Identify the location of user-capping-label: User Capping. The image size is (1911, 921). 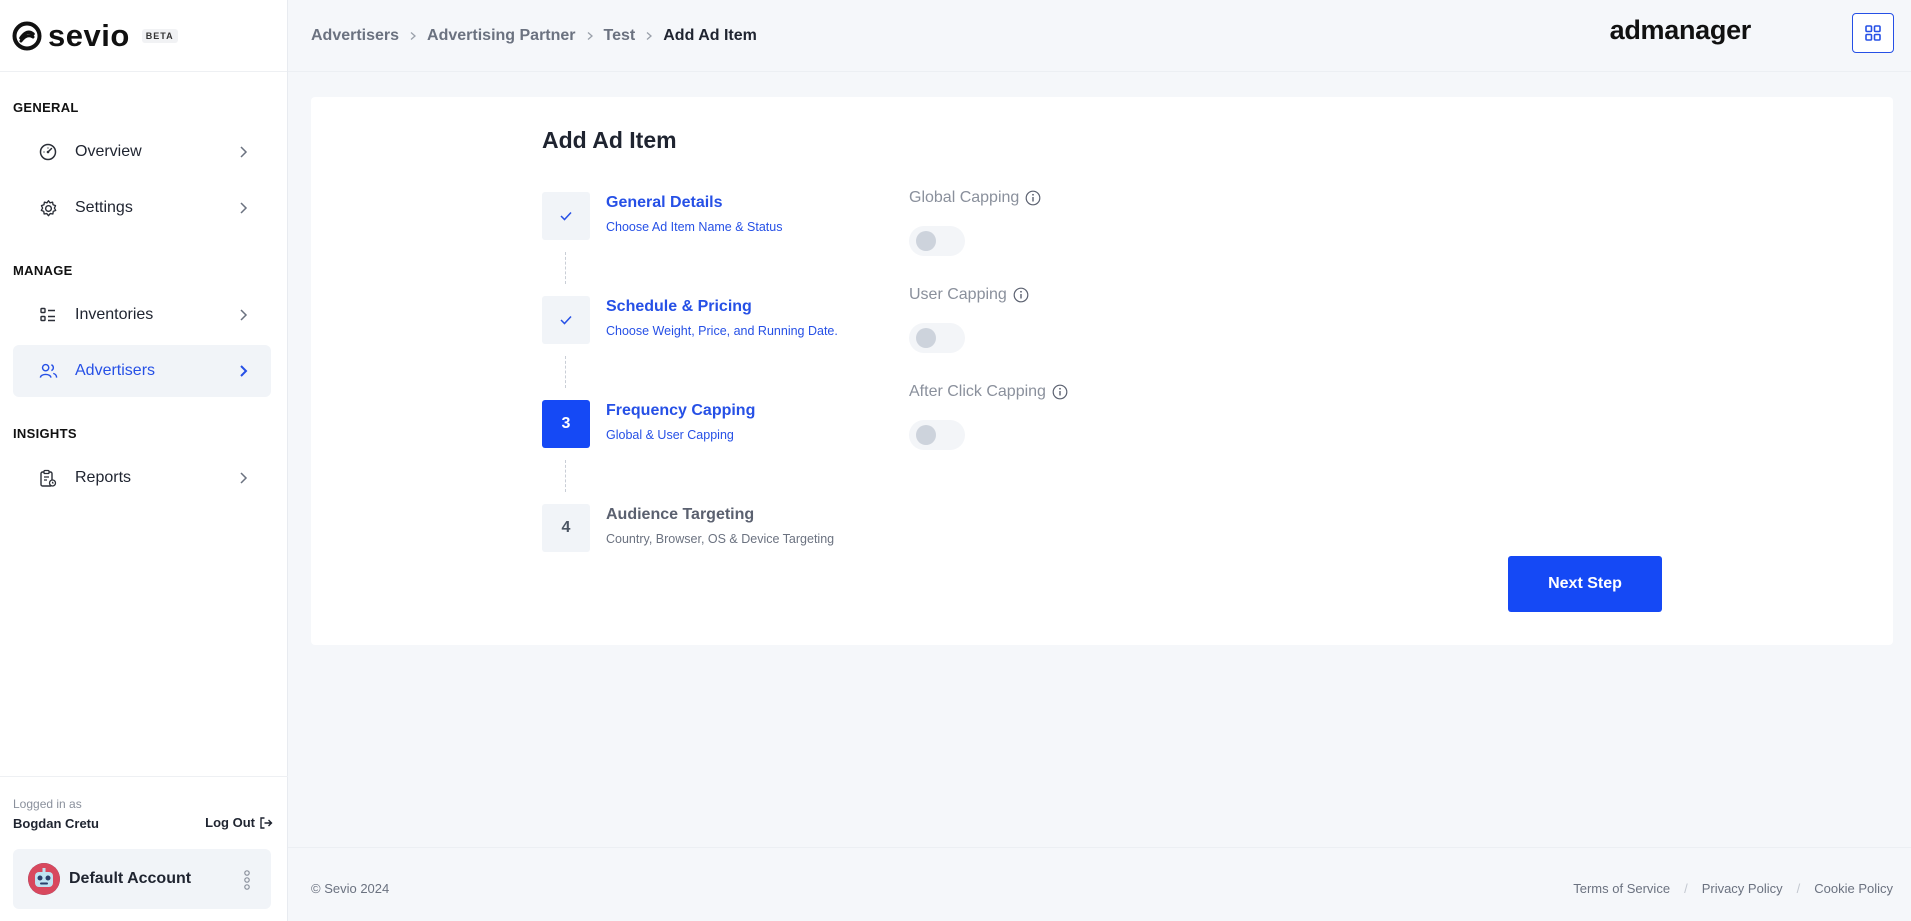
(969, 295).